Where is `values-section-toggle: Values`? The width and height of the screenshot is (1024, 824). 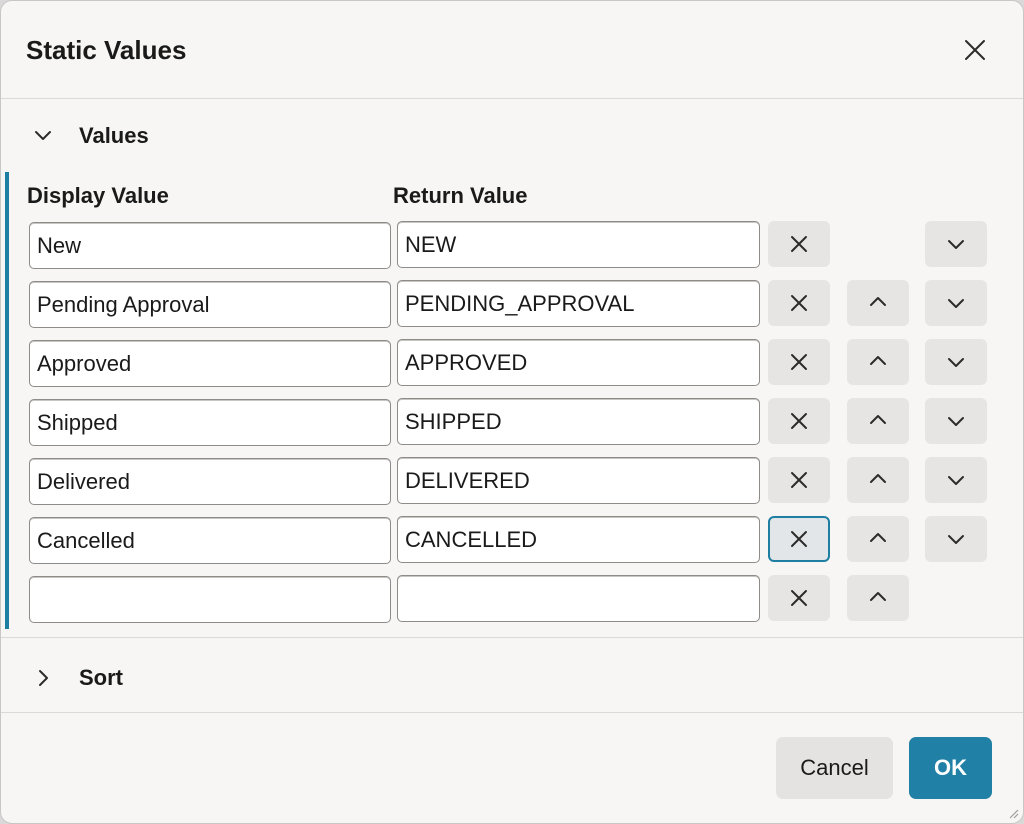 values-section-toggle: Values is located at coordinates (91, 136).